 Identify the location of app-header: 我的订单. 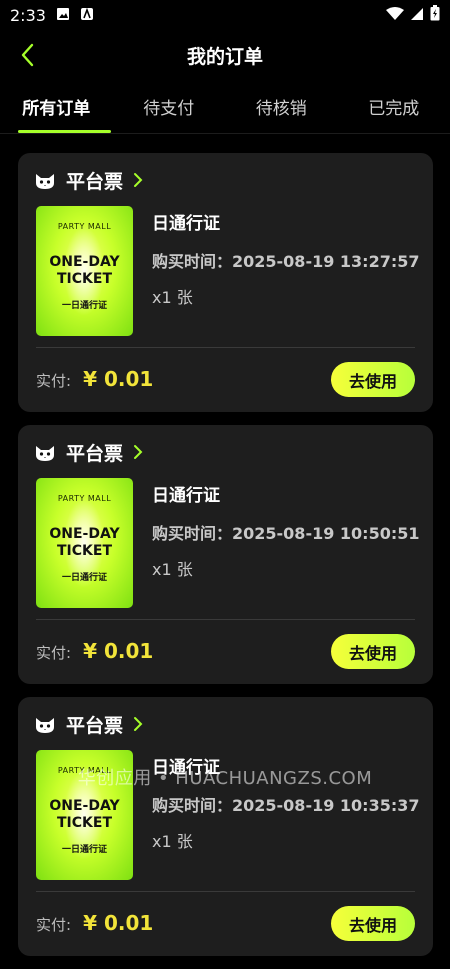
(225, 55).